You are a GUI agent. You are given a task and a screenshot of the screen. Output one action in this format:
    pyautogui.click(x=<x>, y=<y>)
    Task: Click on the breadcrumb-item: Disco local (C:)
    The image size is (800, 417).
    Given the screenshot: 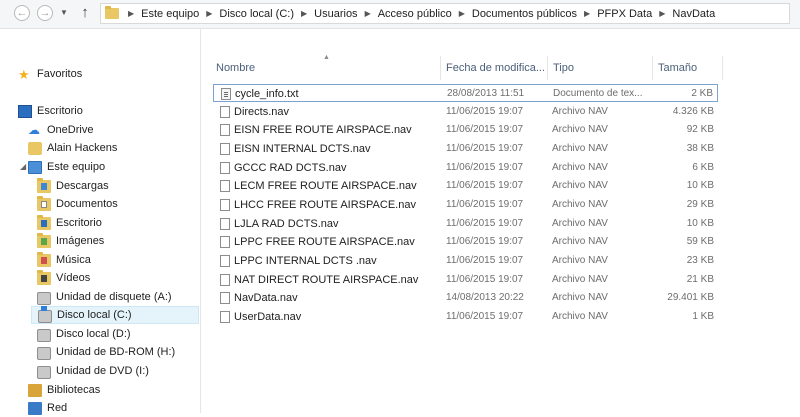 What is the action you would take?
    pyautogui.click(x=256, y=14)
    